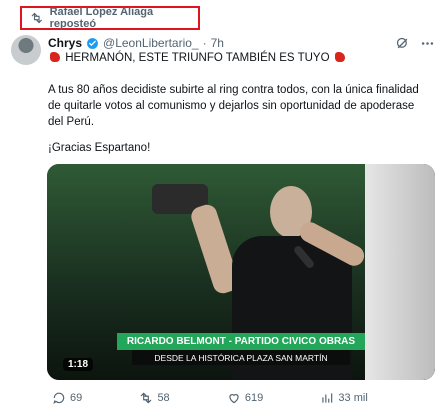 This screenshot has height=409, width=447. What do you see at coordinates (26, 50) in the screenshot?
I see `avatar` at bounding box center [26, 50].